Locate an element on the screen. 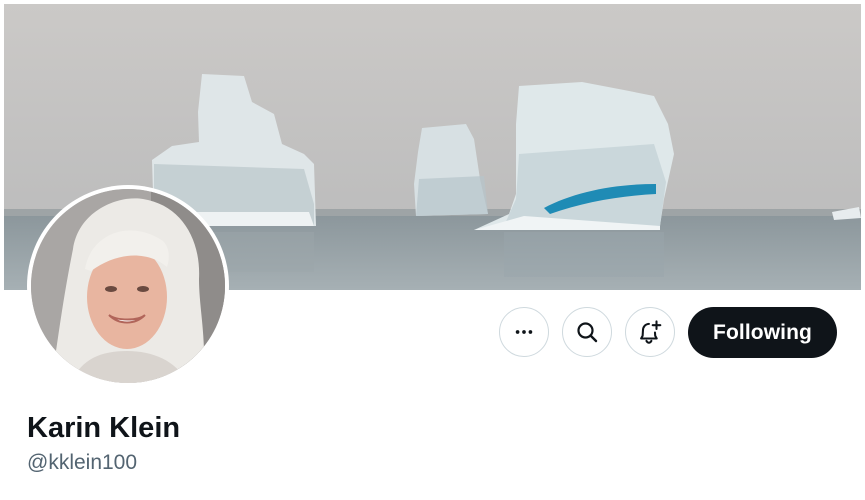 Image resolution: width=865 pixels, height=500 pixels. avatar-image is located at coordinates (128, 286).